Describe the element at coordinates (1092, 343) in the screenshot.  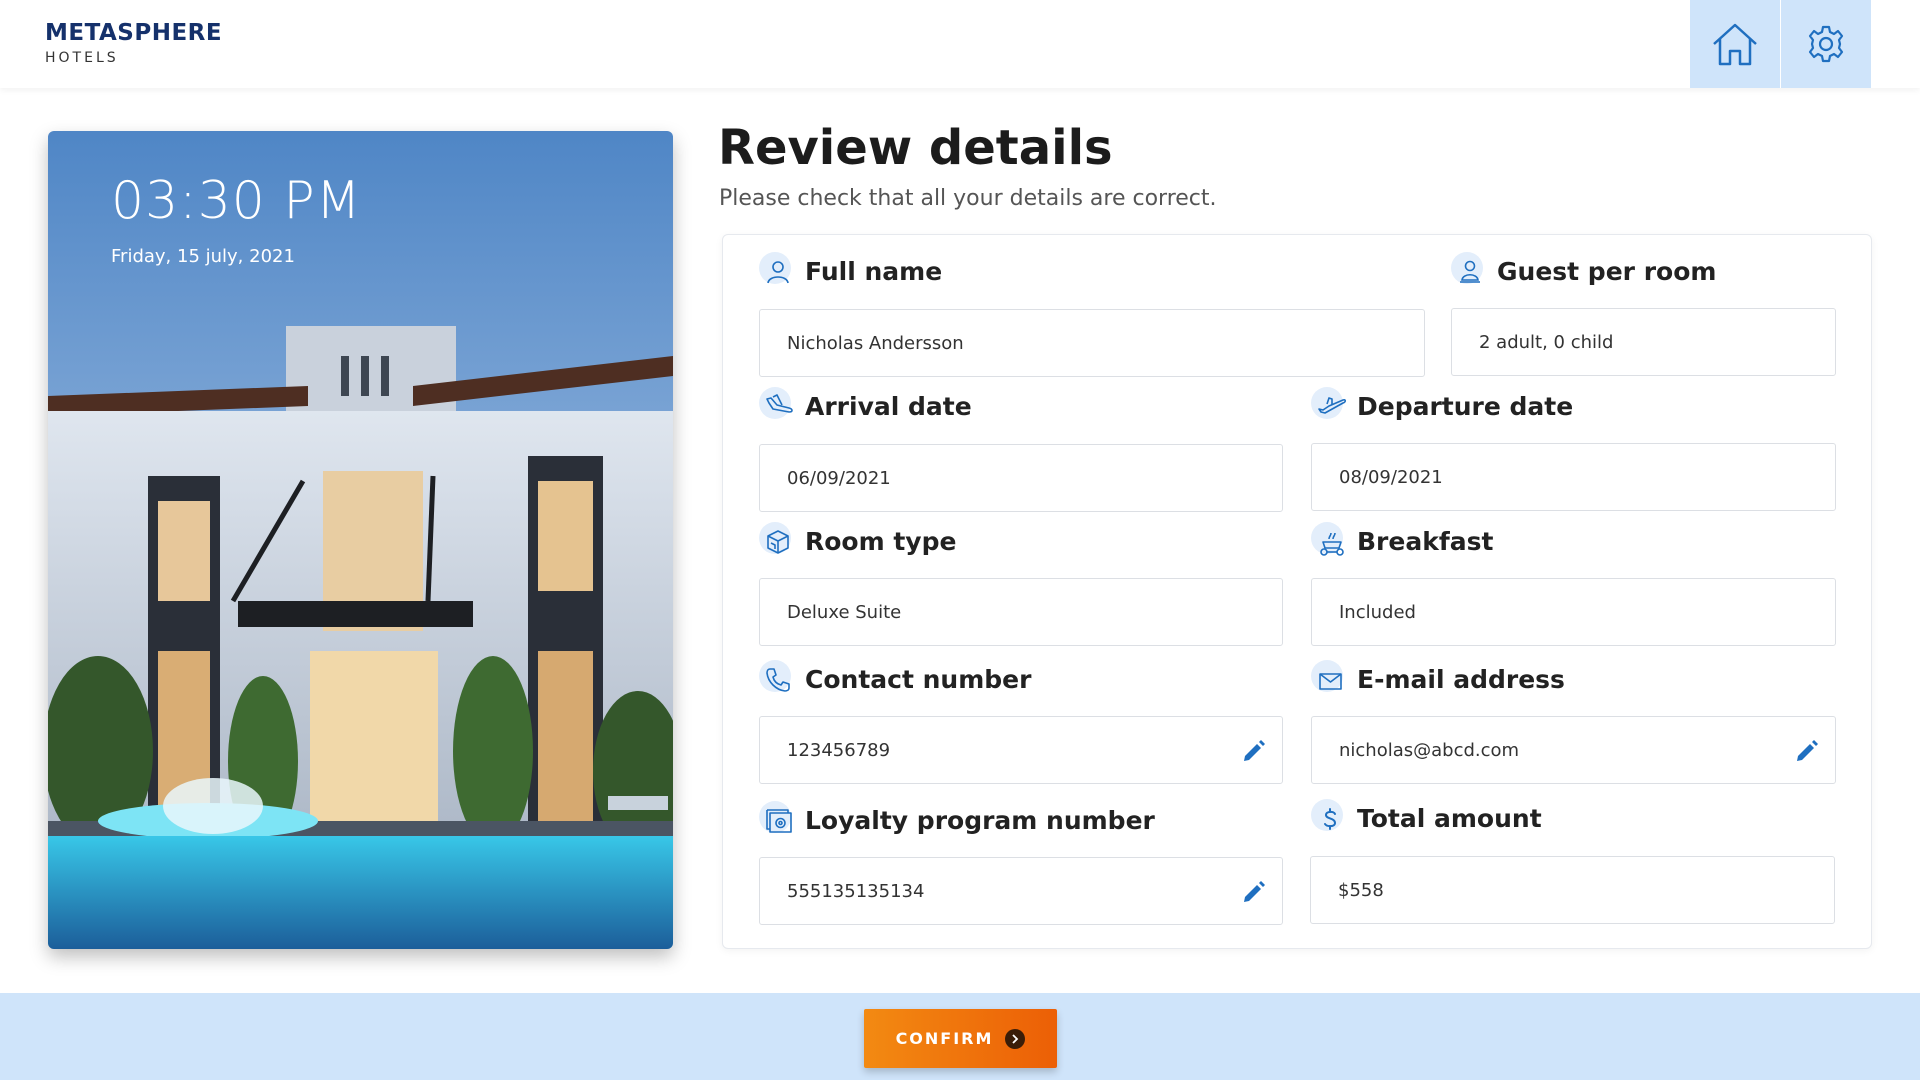
I see `full-name-field: Nicholas Andersson` at that location.